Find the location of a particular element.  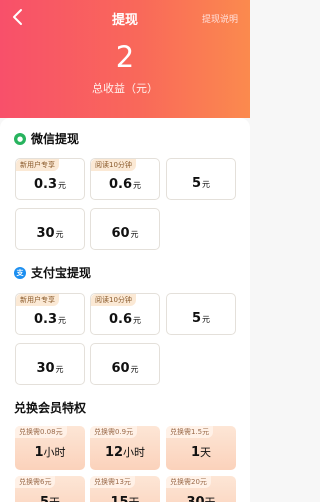

wechat-option-4: 60元 is located at coordinates (125, 229).